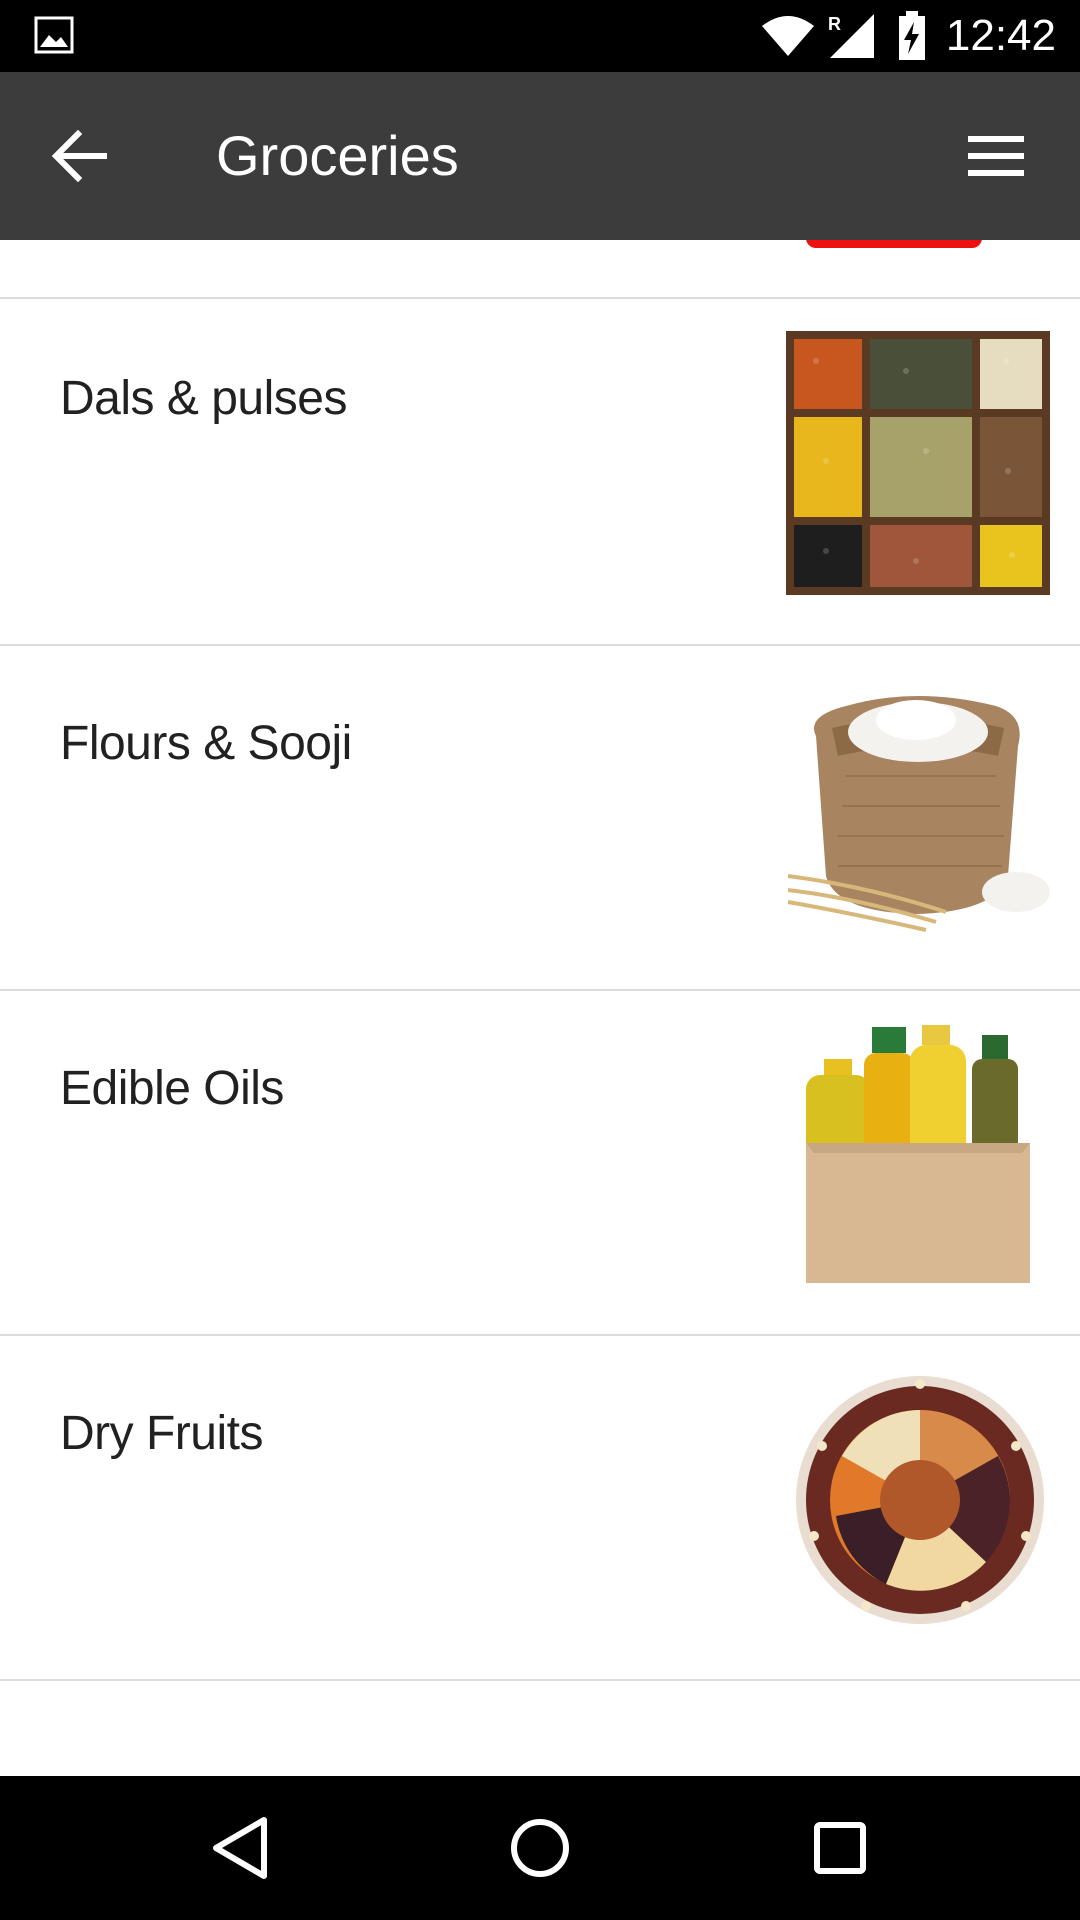 This screenshot has height=1920, width=1080. I want to click on list-item-partial, so click(540, 269).